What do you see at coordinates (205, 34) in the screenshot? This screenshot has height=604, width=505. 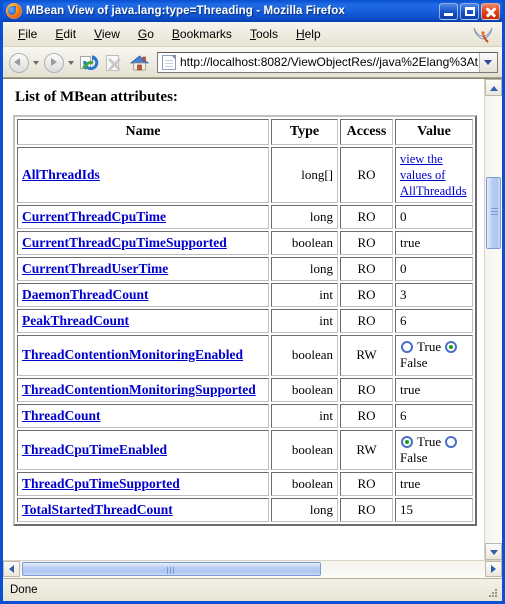 I see `menu-label-bookmarks: ookmarks` at bounding box center [205, 34].